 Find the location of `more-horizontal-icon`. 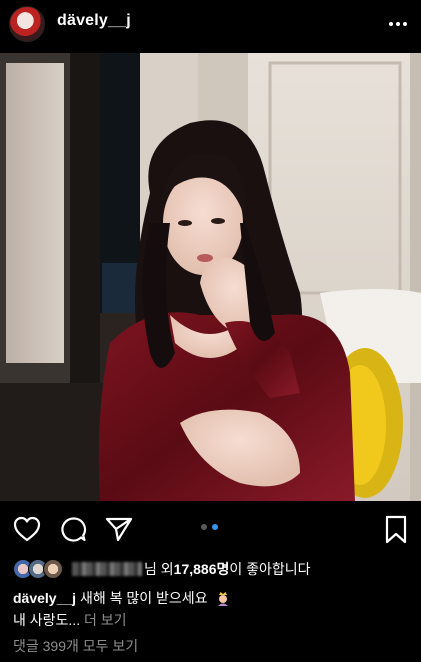

more-horizontal-icon is located at coordinates (398, 24).